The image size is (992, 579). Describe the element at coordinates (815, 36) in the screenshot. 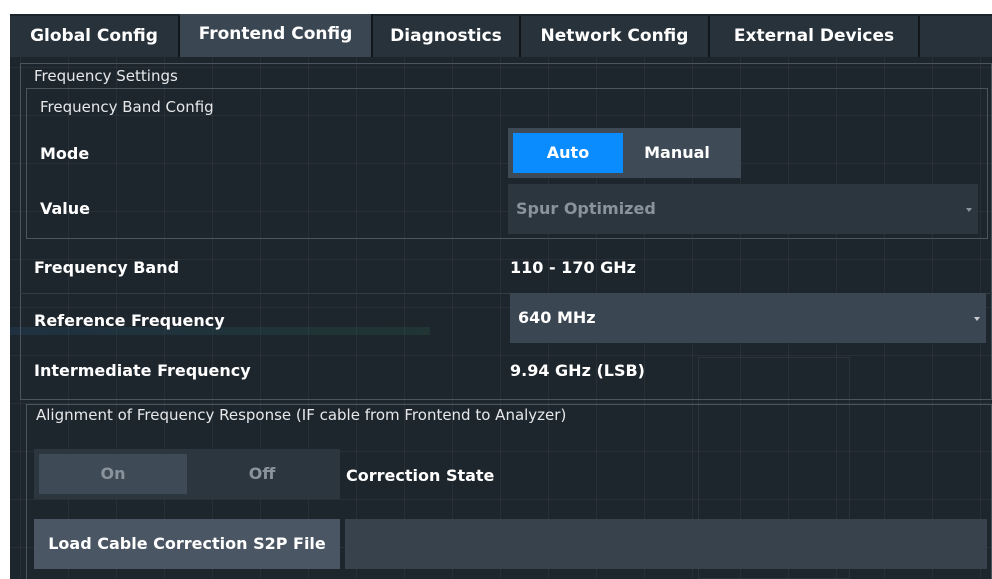

I see `tab-external-devices: External Devices` at that location.